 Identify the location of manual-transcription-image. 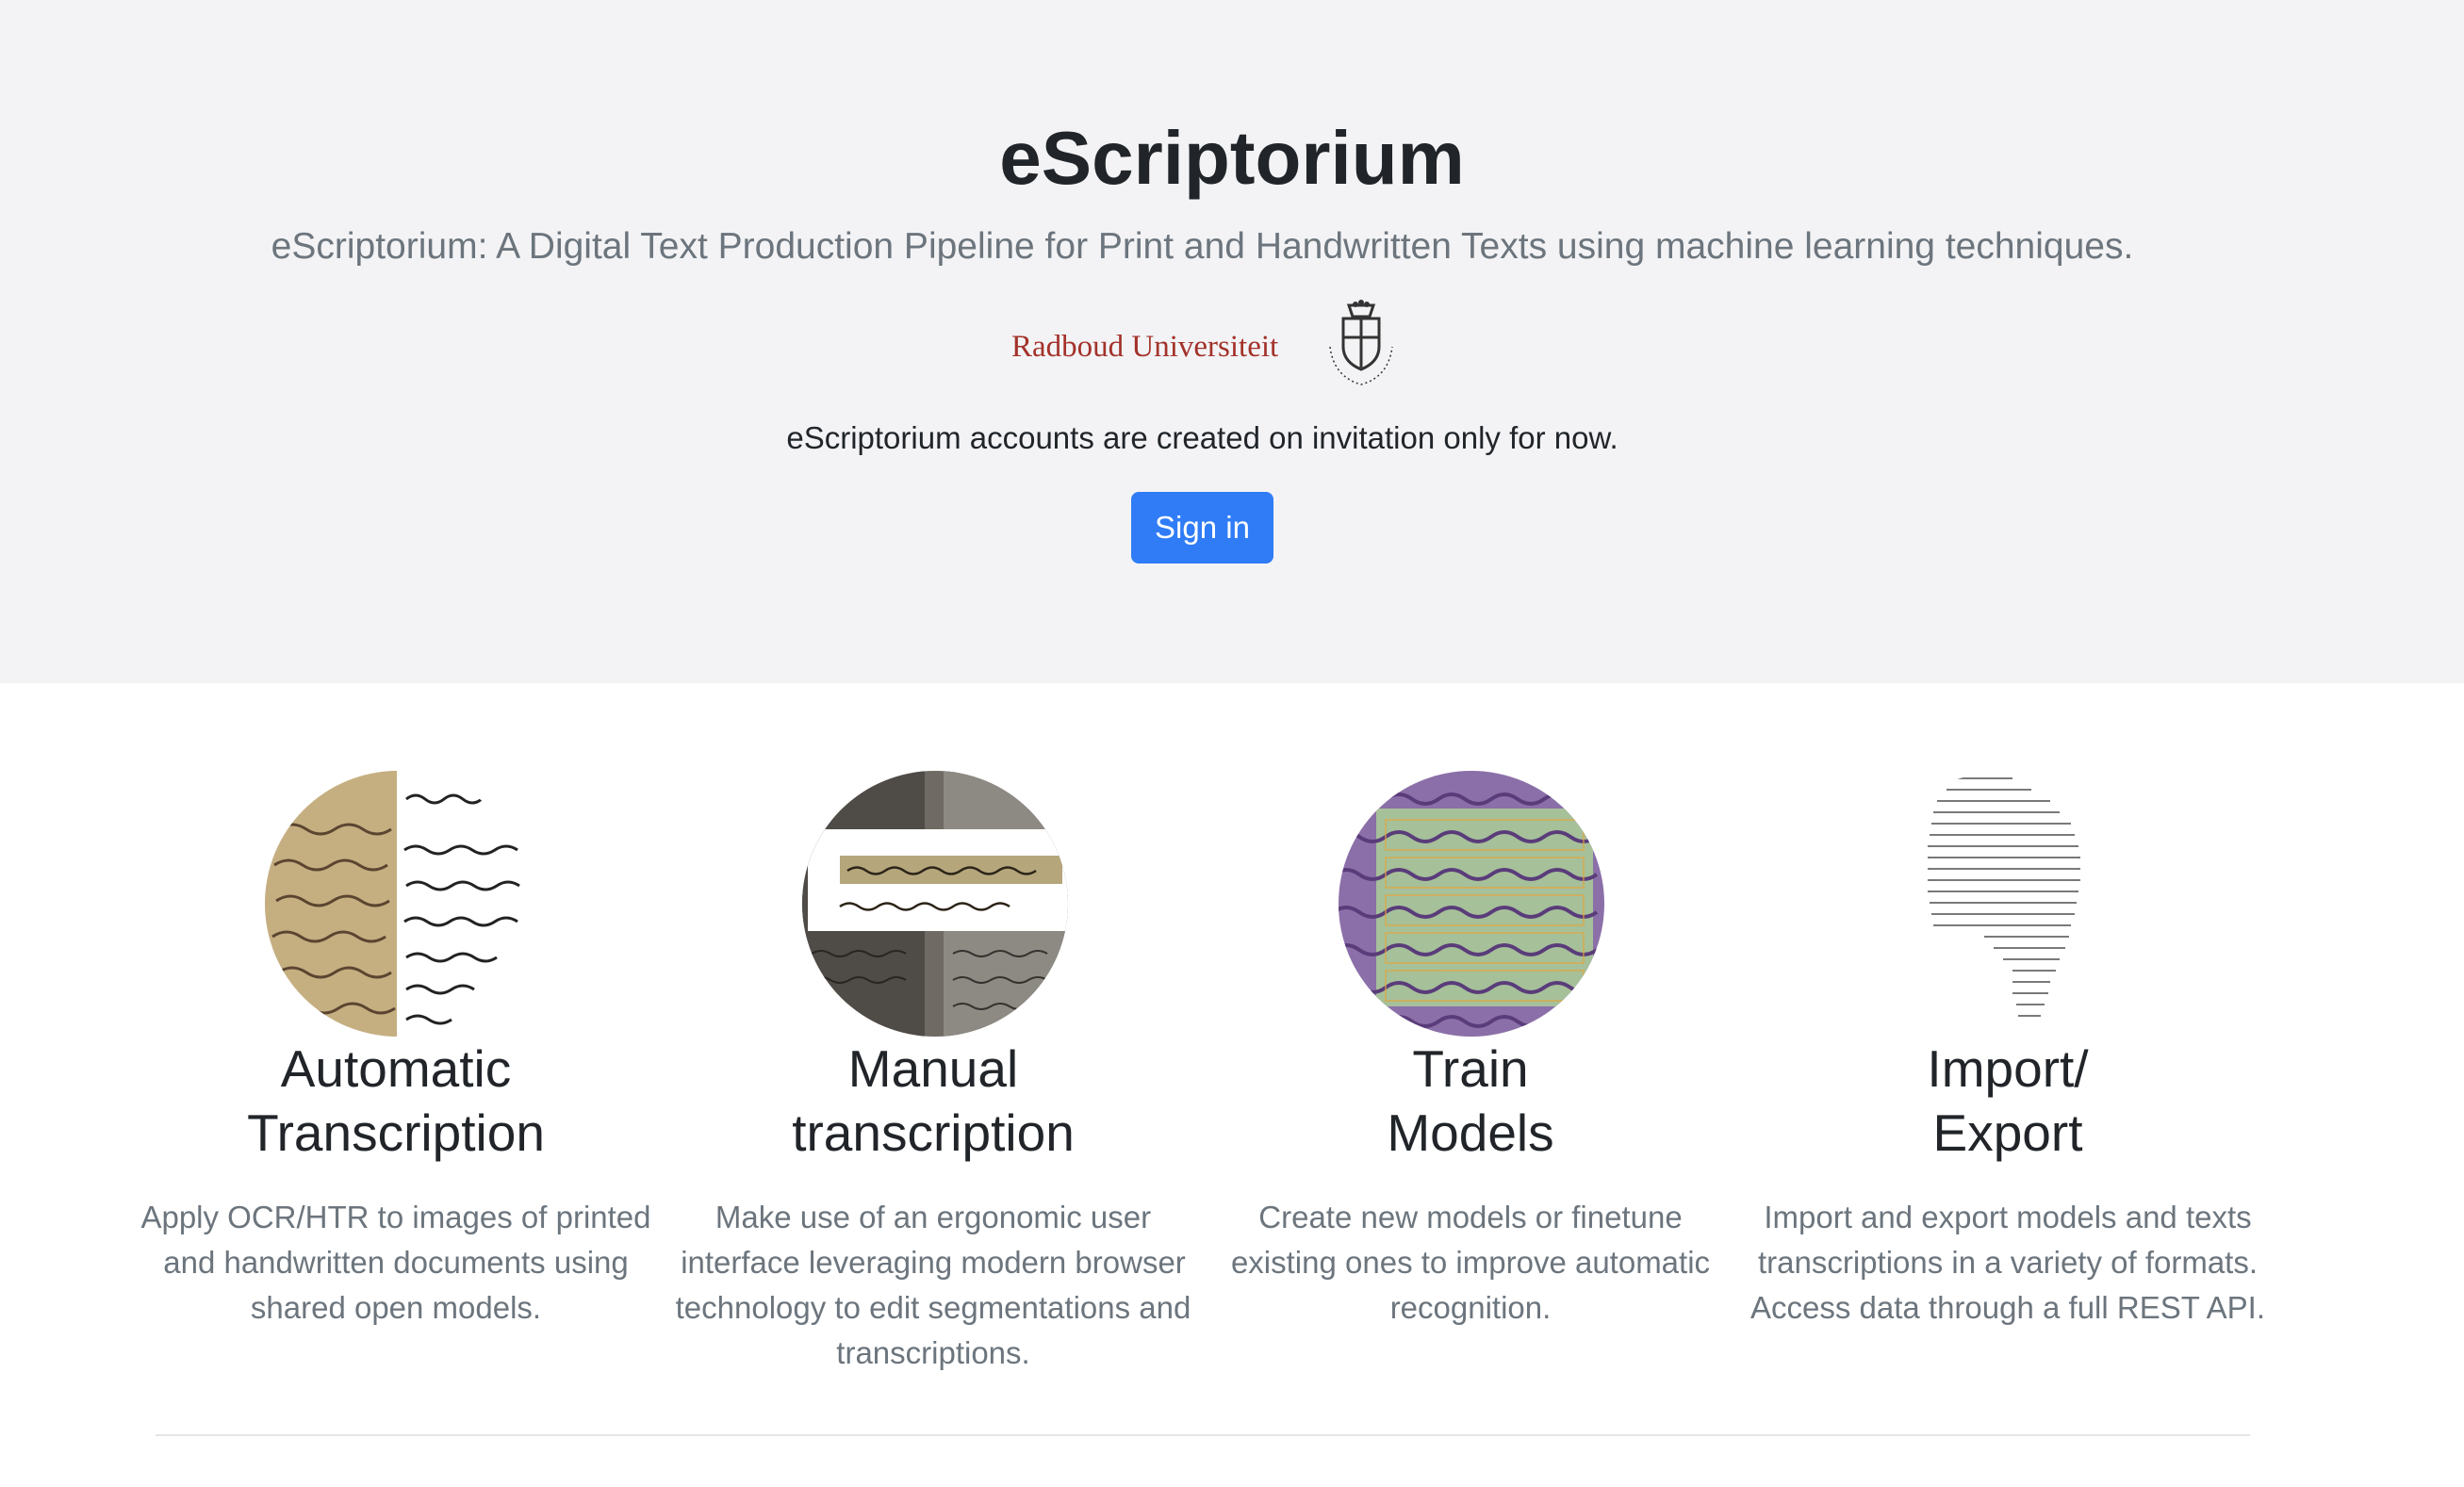
(935, 904).